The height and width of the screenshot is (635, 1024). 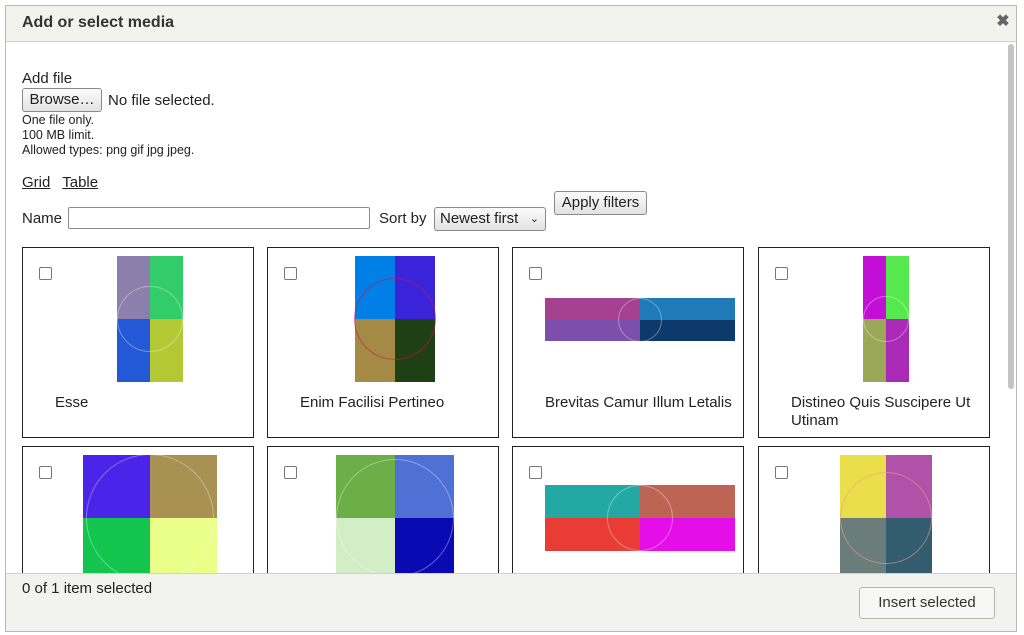 I want to click on media-item: Brevitas Camur Illum Letalis, so click(x=628, y=342).